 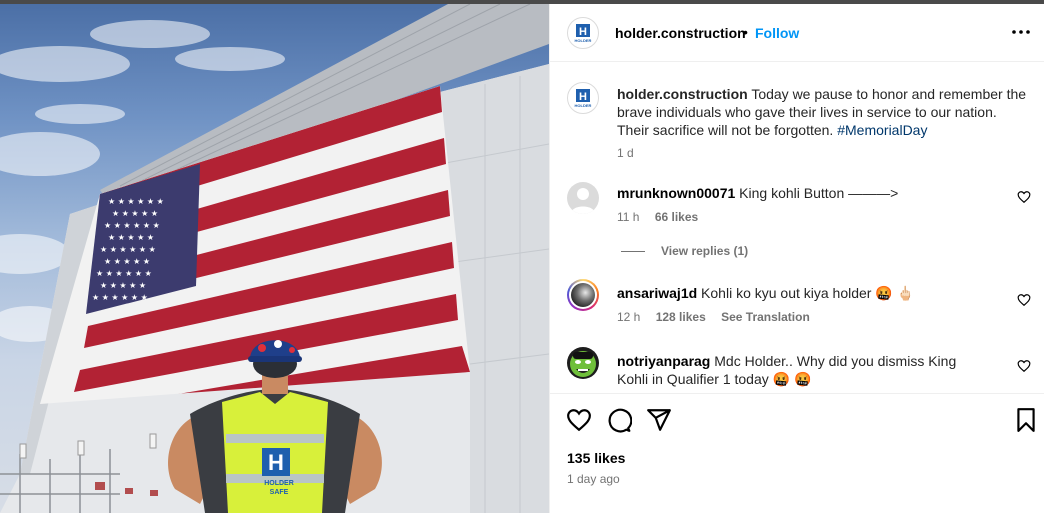 I want to click on see-translation-button: See Translation, so click(x=765, y=317).